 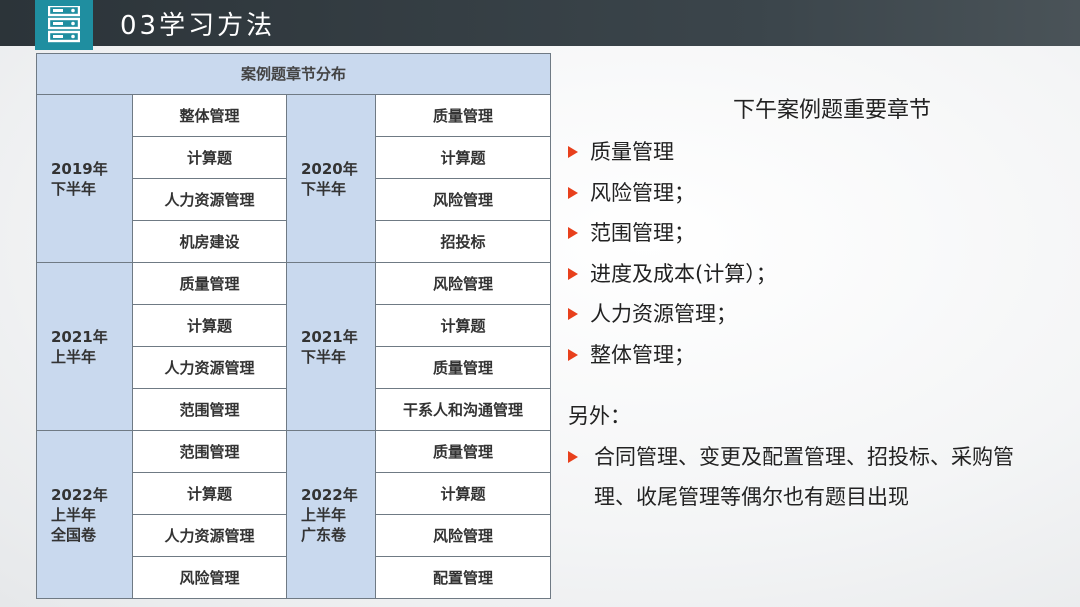 I want to click on list-item: 整体管理；, so click(x=672, y=355).